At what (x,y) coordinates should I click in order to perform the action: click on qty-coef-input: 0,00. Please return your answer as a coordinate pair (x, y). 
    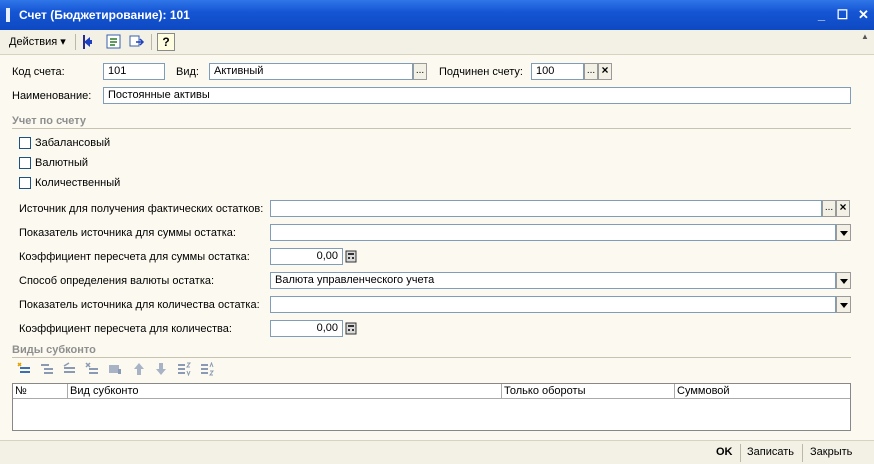
    Looking at the image, I should click on (306, 328).